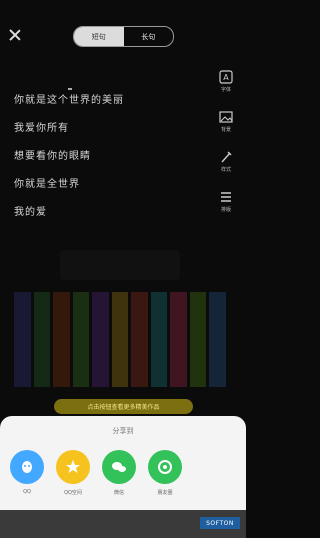  I want to click on font-tool: A 字体, so click(226, 88).